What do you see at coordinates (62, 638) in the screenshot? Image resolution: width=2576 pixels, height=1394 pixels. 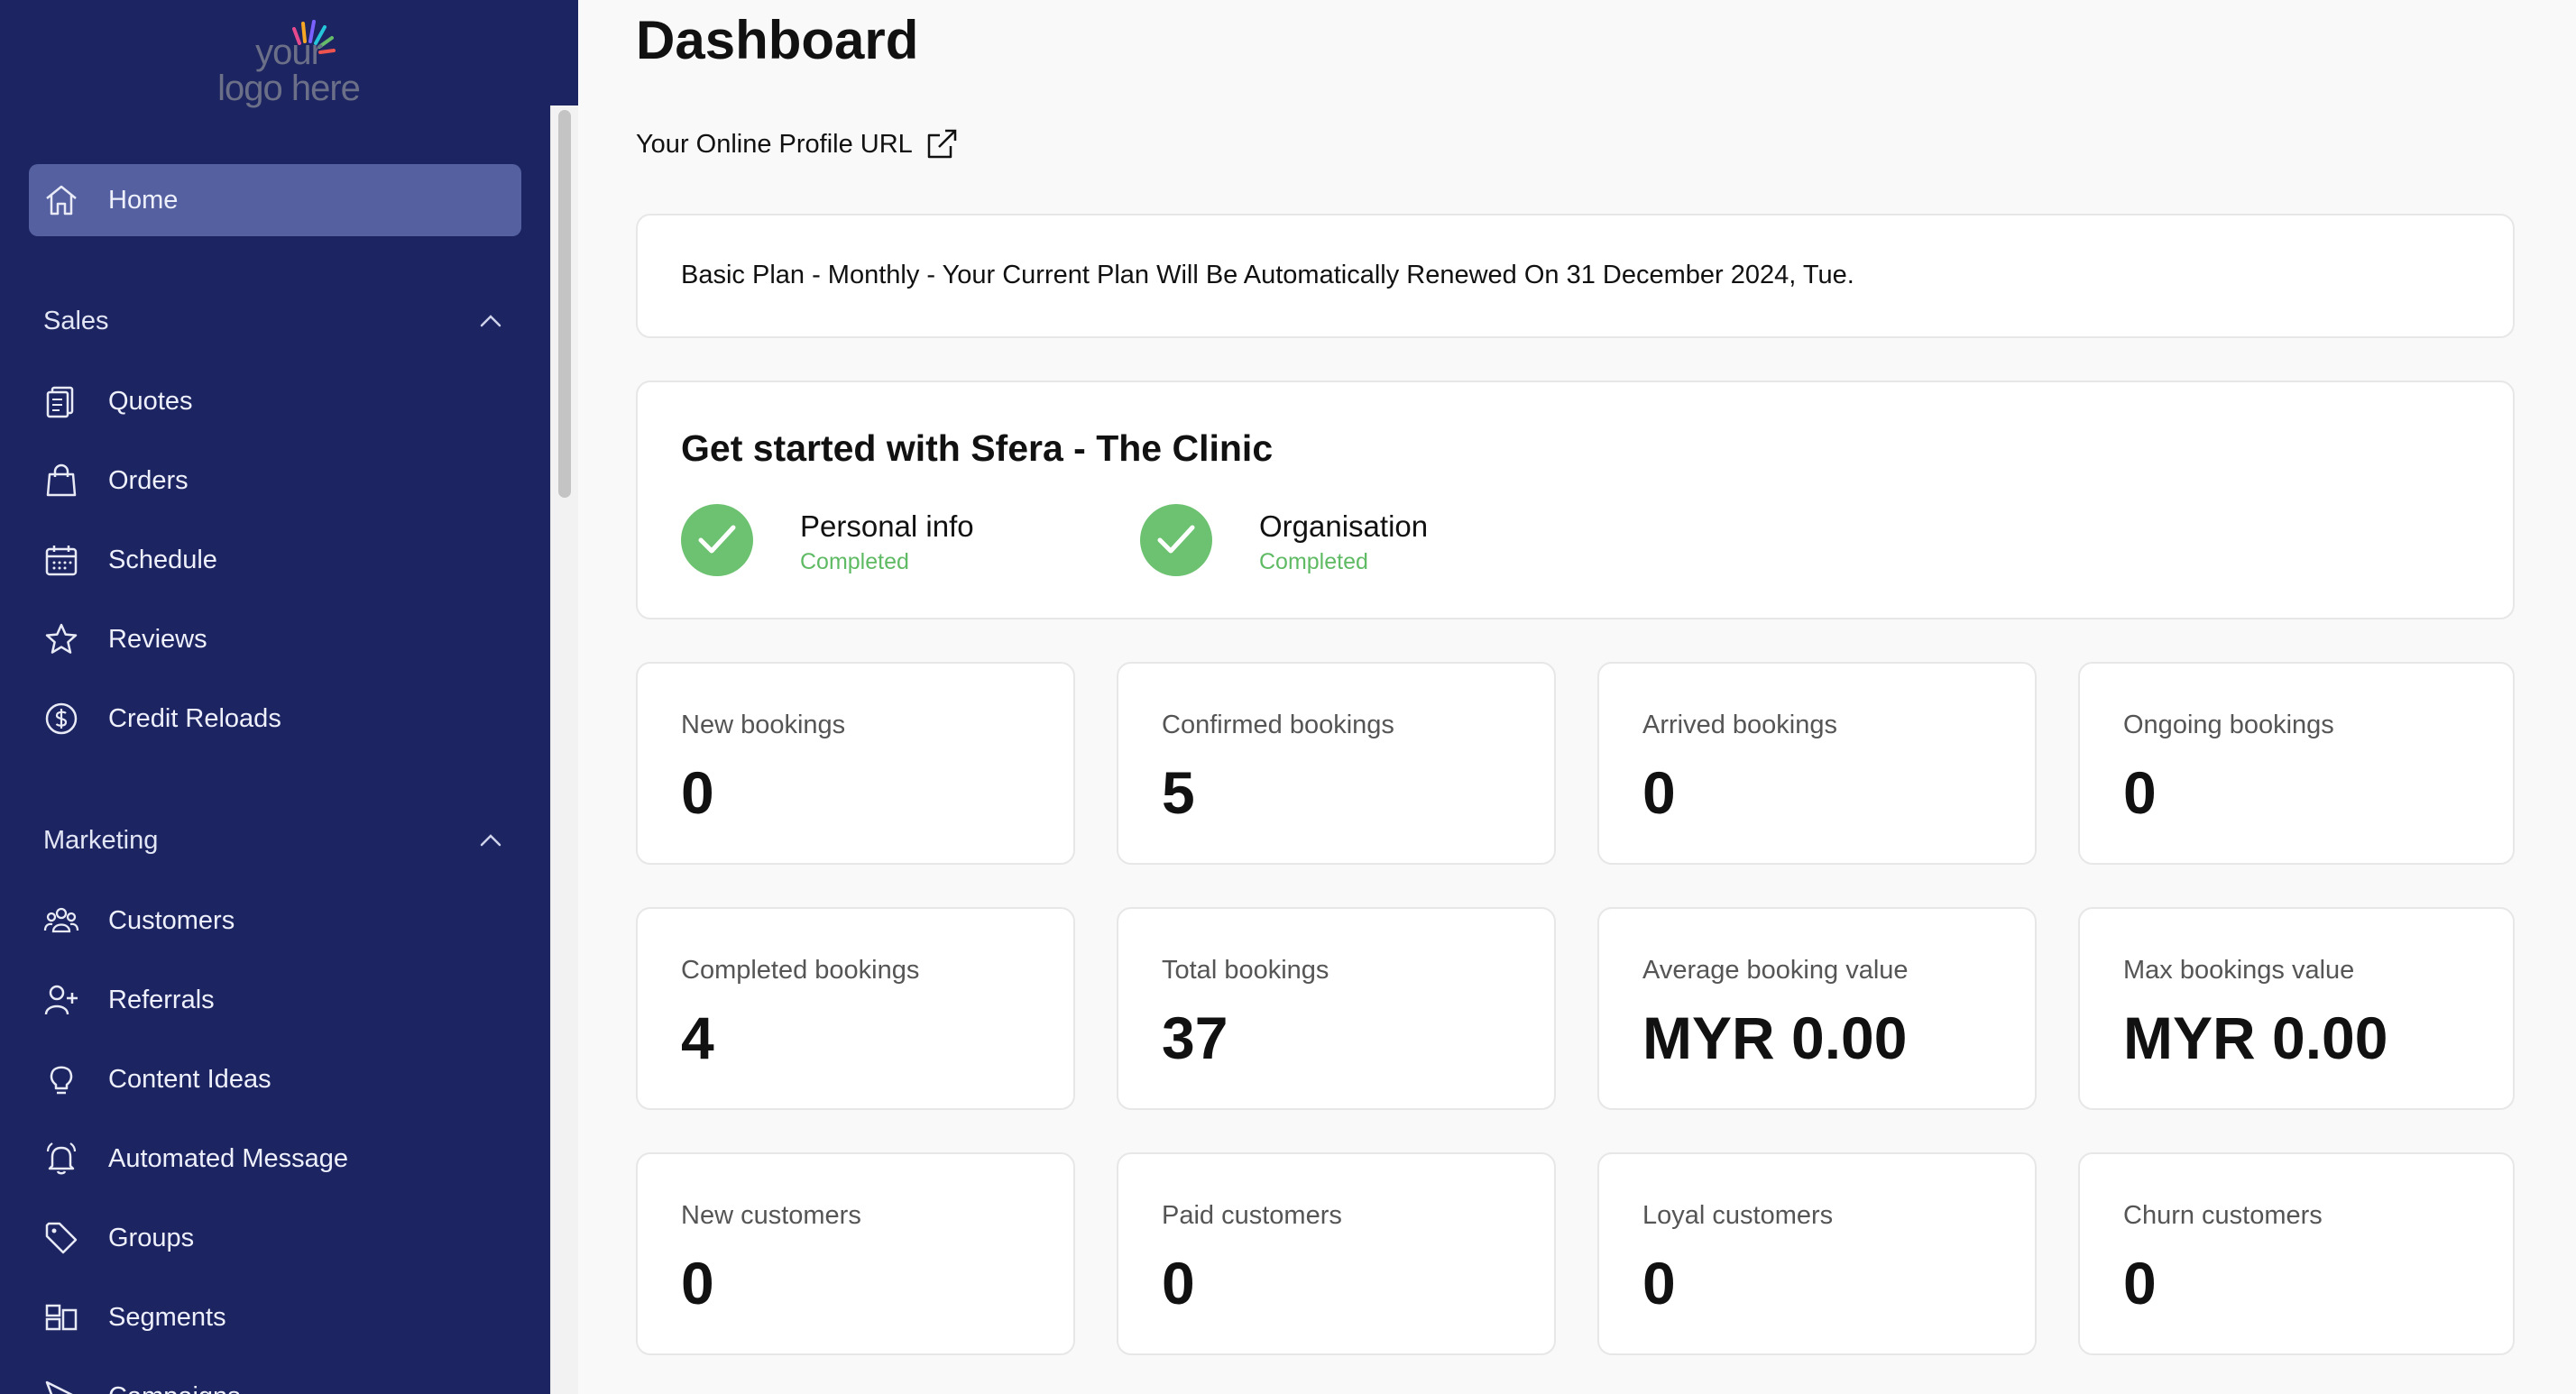 I see `star-icon` at bounding box center [62, 638].